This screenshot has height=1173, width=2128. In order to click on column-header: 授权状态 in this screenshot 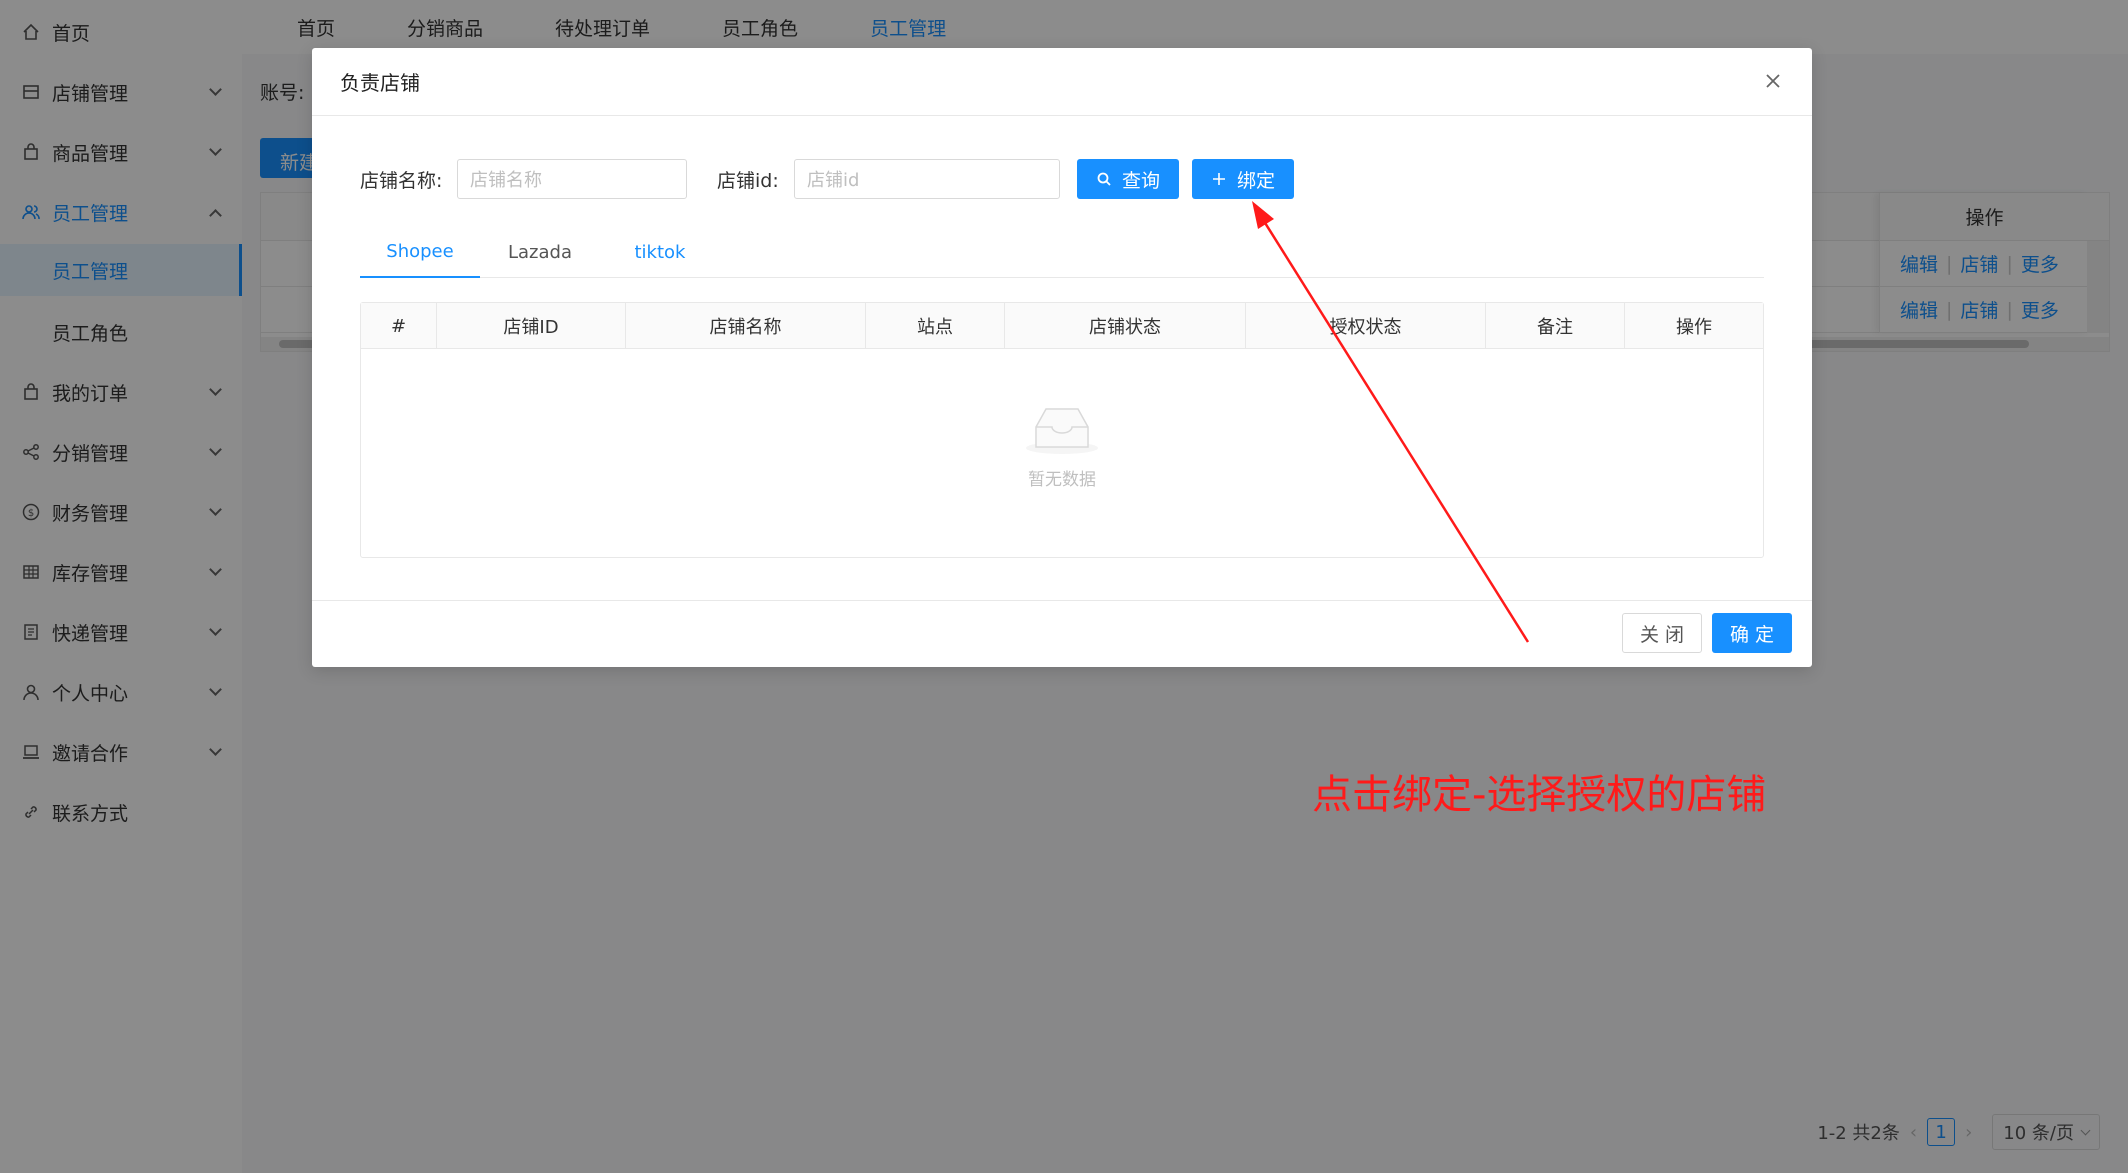, I will do `click(1366, 326)`.